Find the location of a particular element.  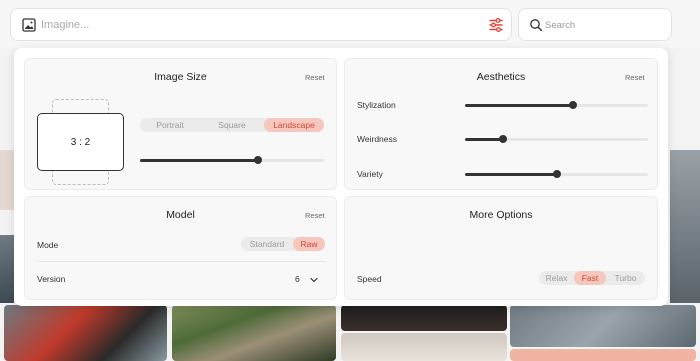

speed-selector: Relax Fast Turbo is located at coordinates (592, 278).